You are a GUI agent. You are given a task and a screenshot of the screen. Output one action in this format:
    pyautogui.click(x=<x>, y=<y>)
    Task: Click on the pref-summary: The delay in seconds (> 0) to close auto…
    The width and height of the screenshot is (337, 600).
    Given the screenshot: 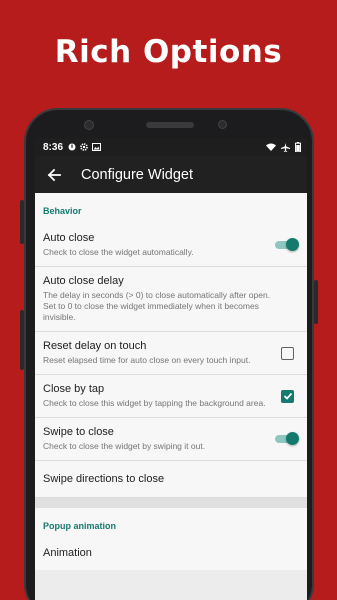 What is the action you would take?
    pyautogui.click(x=157, y=306)
    